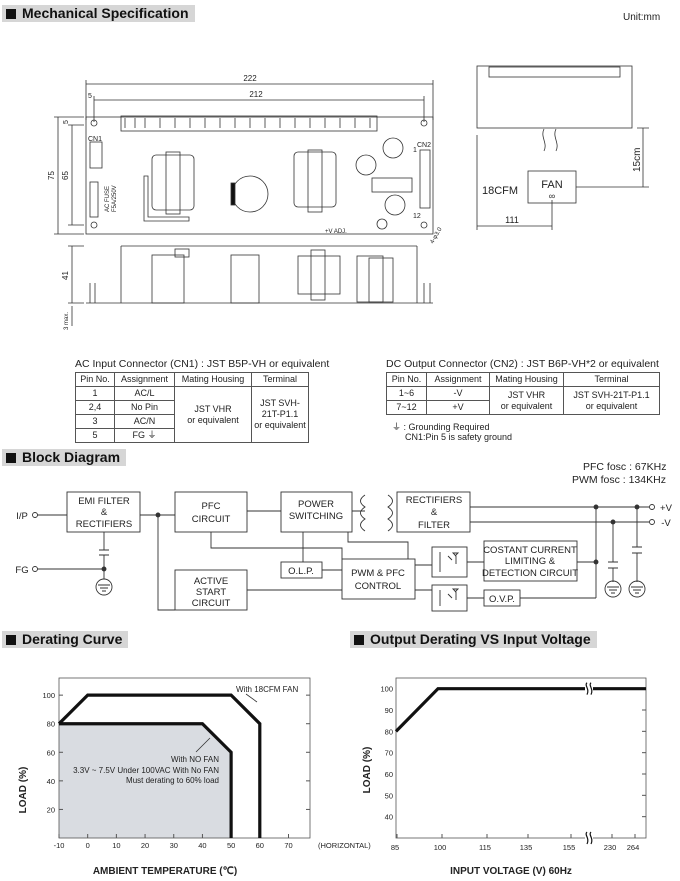 This screenshot has height=881, width=680. I want to click on fan-series-label: With 18CFM FAN, so click(267, 689).